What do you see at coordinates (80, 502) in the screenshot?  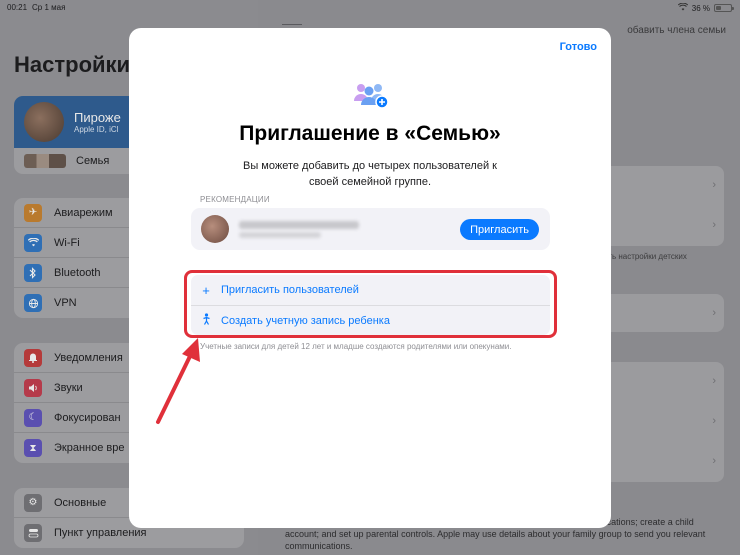 I see `sidebar-item-label: Основные` at bounding box center [80, 502].